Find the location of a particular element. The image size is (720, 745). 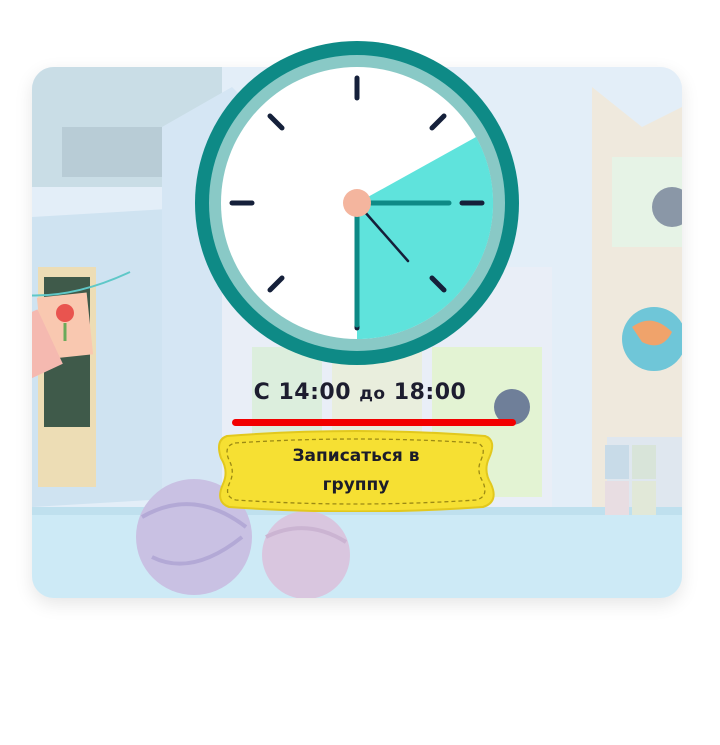

schedule-end: 18:00 is located at coordinates (430, 392).